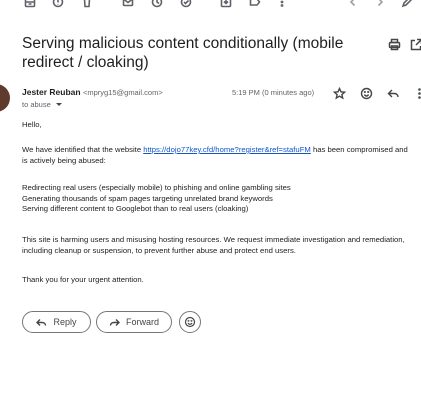 The width and height of the screenshot is (421, 406). I want to click on print-icon, so click(395, 45).